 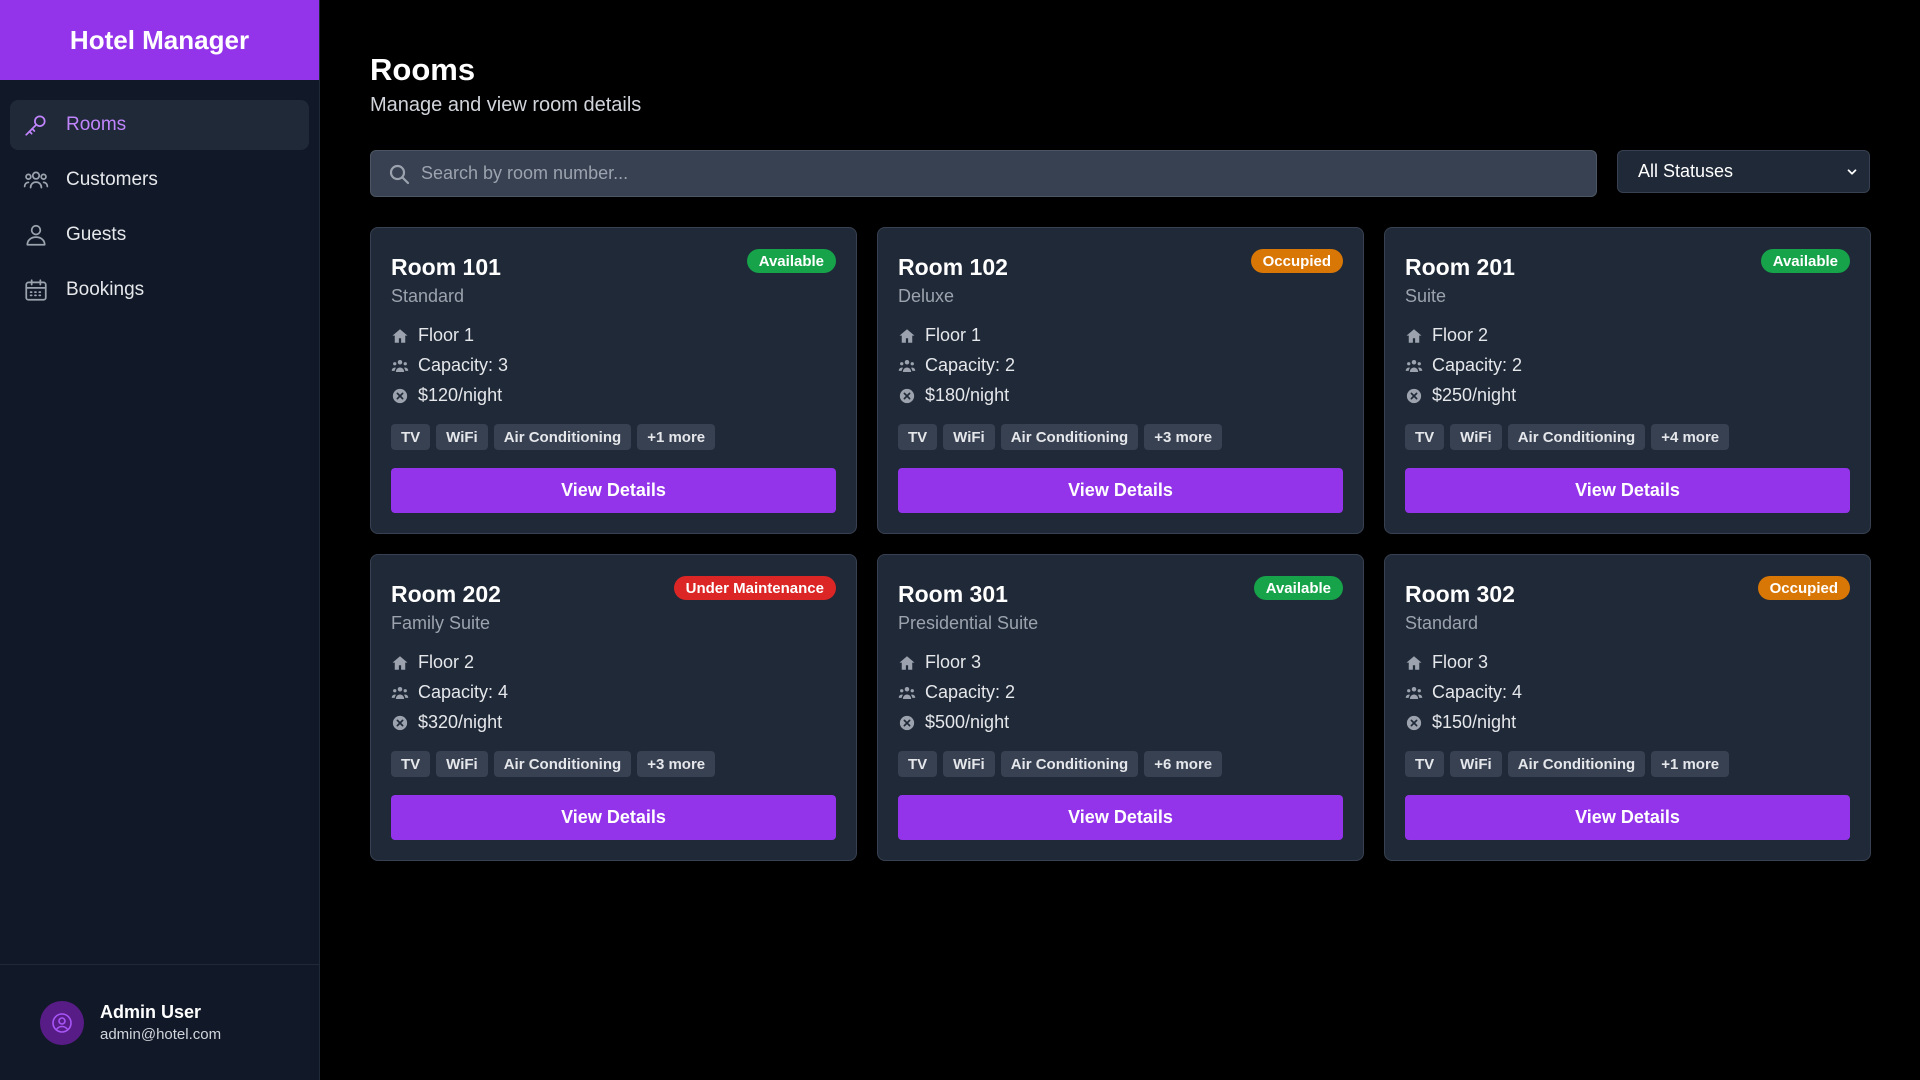 I want to click on room-floor: Floor 2, so click(x=1446, y=335).